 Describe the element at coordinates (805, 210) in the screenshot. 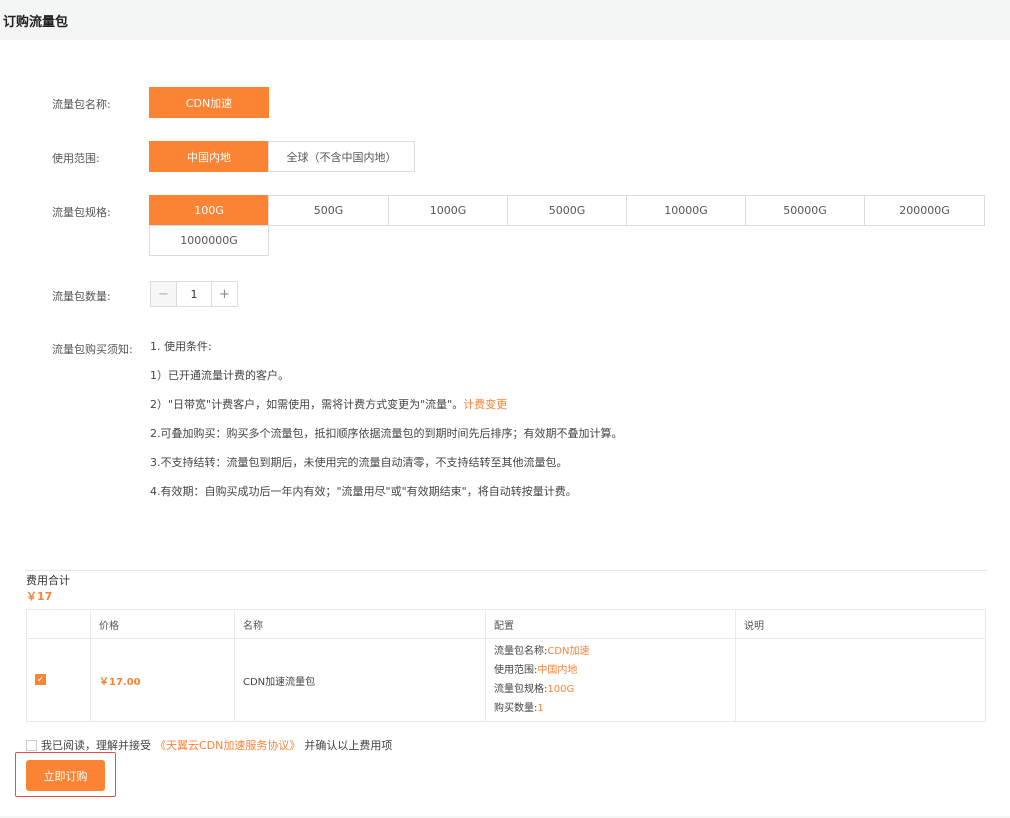

I see `spec-option-50000g: 50000G` at that location.